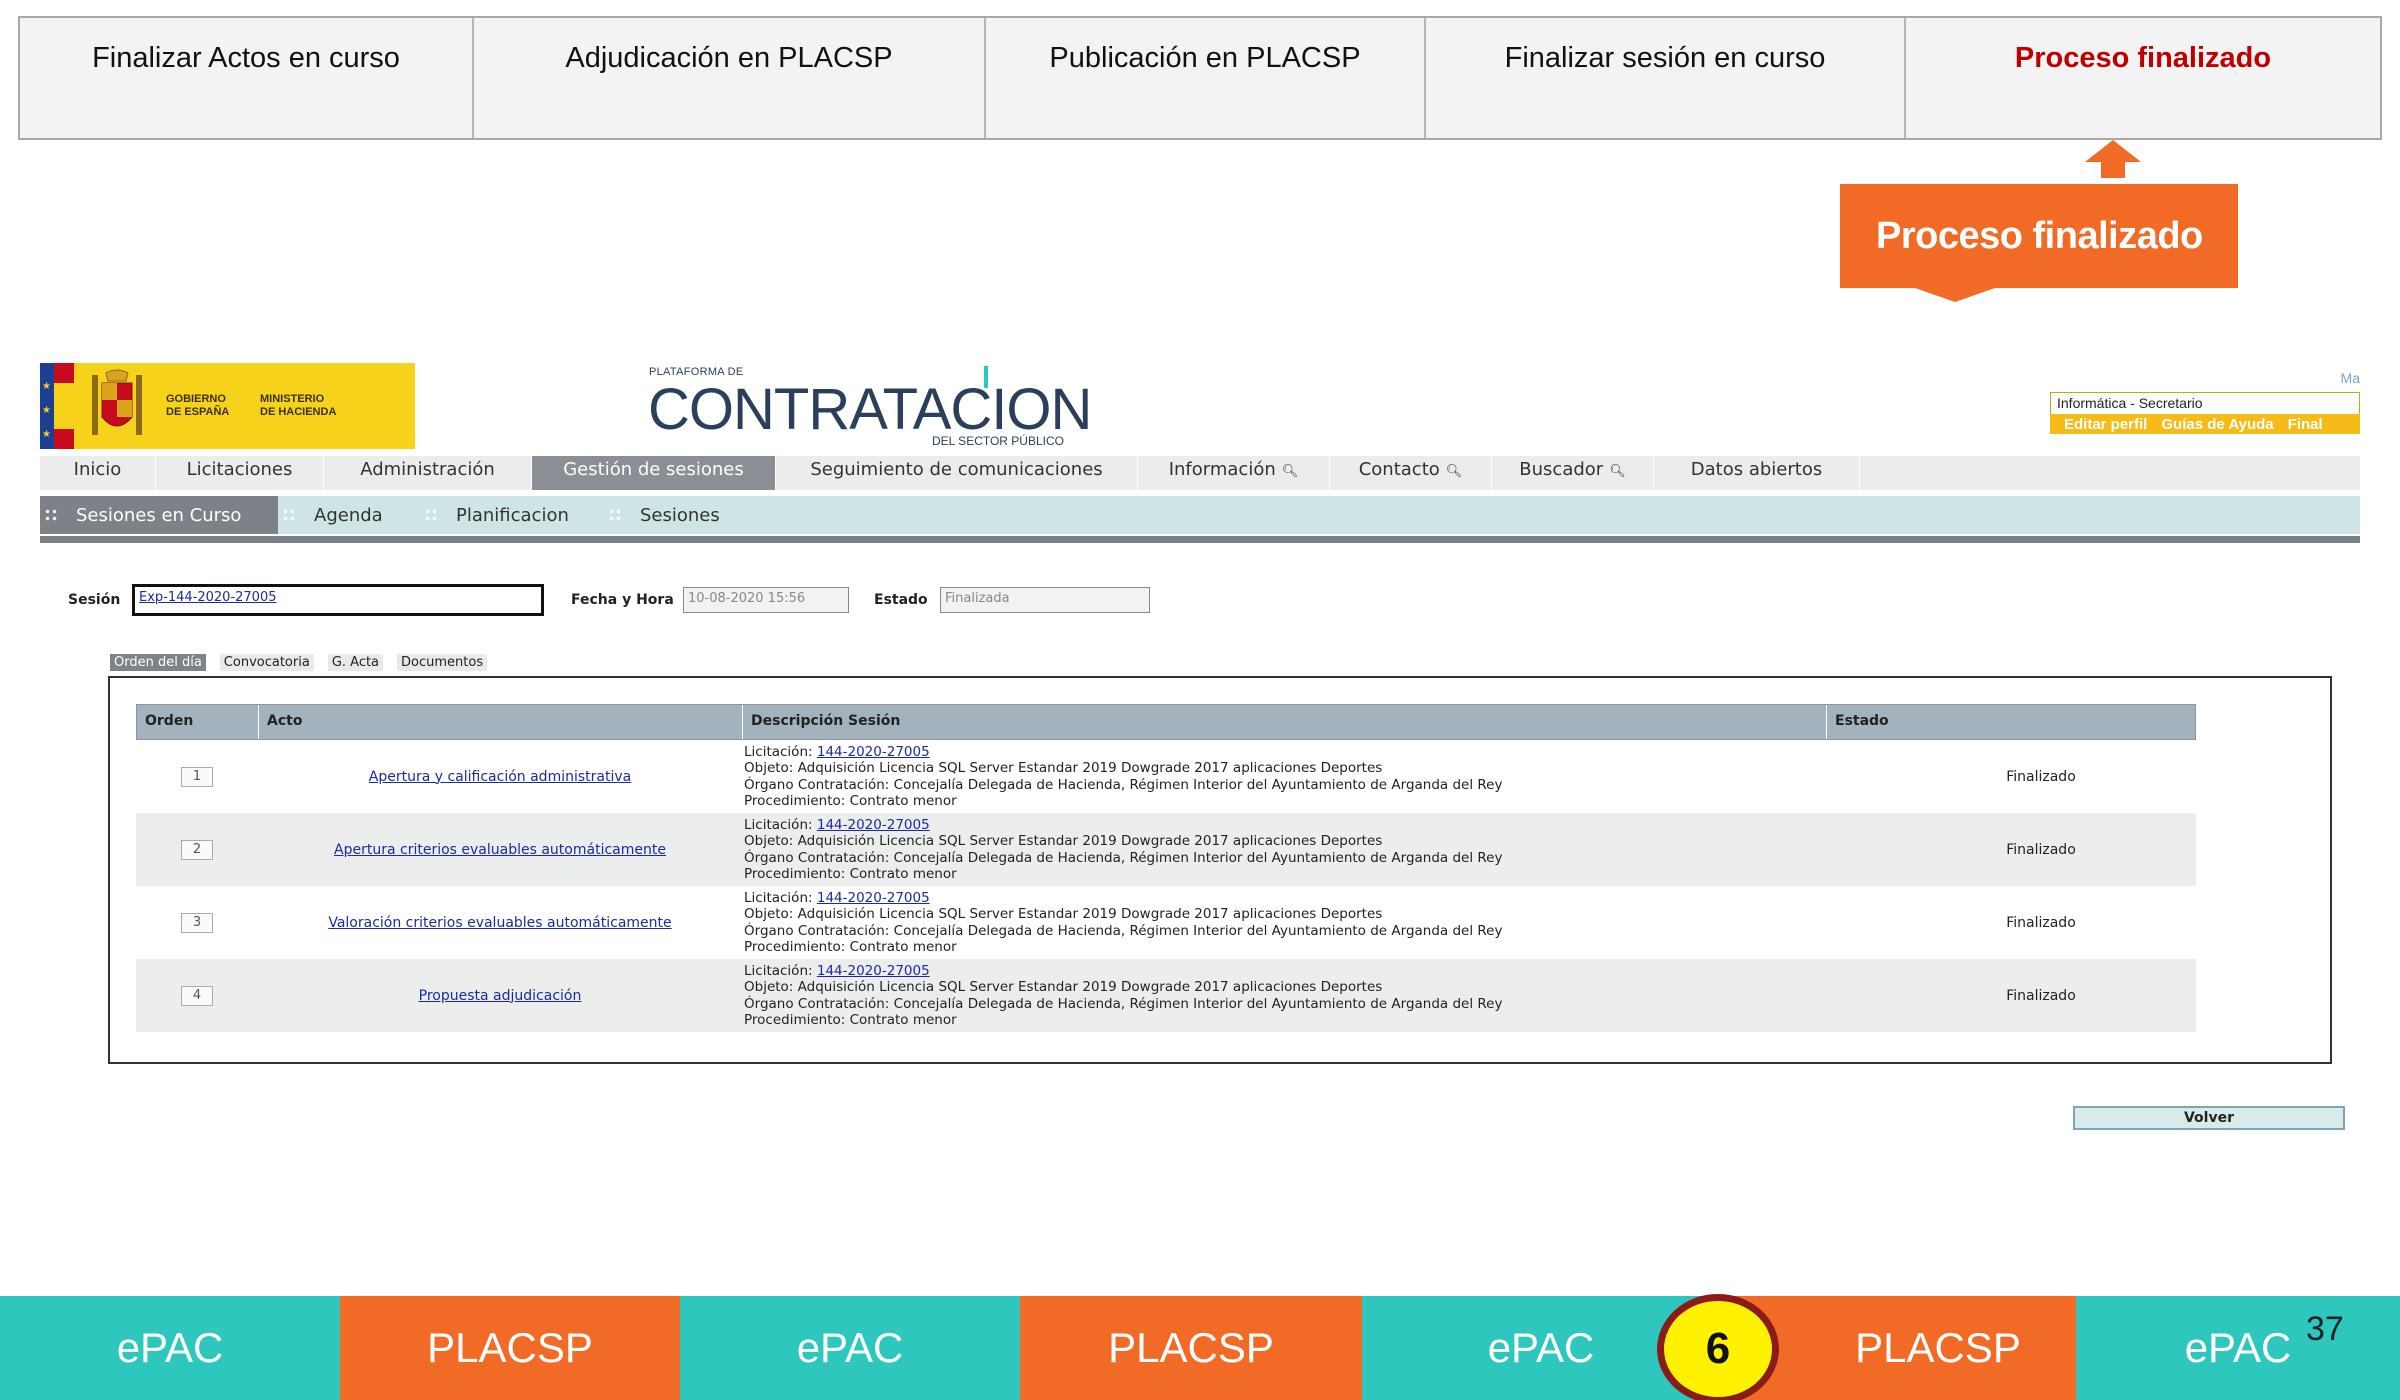 The width and height of the screenshot is (2400, 1400). What do you see at coordinates (1955, 295) in the screenshot?
I see `callout-tip` at bounding box center [1955, 295].